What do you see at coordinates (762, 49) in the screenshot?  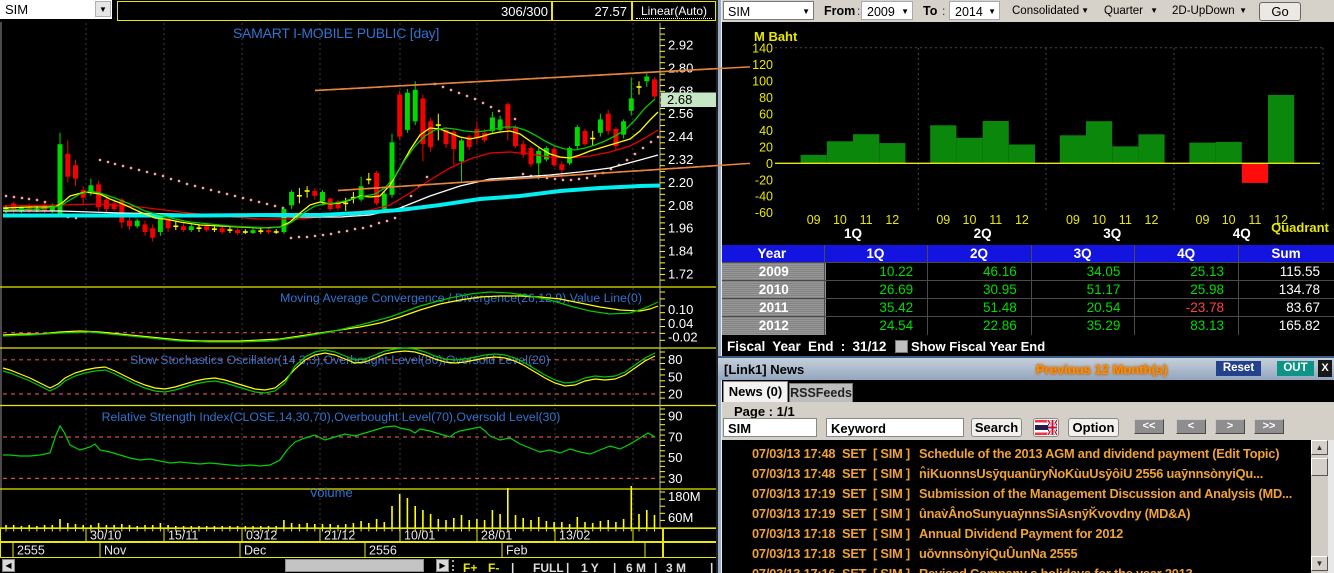 I see `svg-text: 140` at bounding box center [762, 49].